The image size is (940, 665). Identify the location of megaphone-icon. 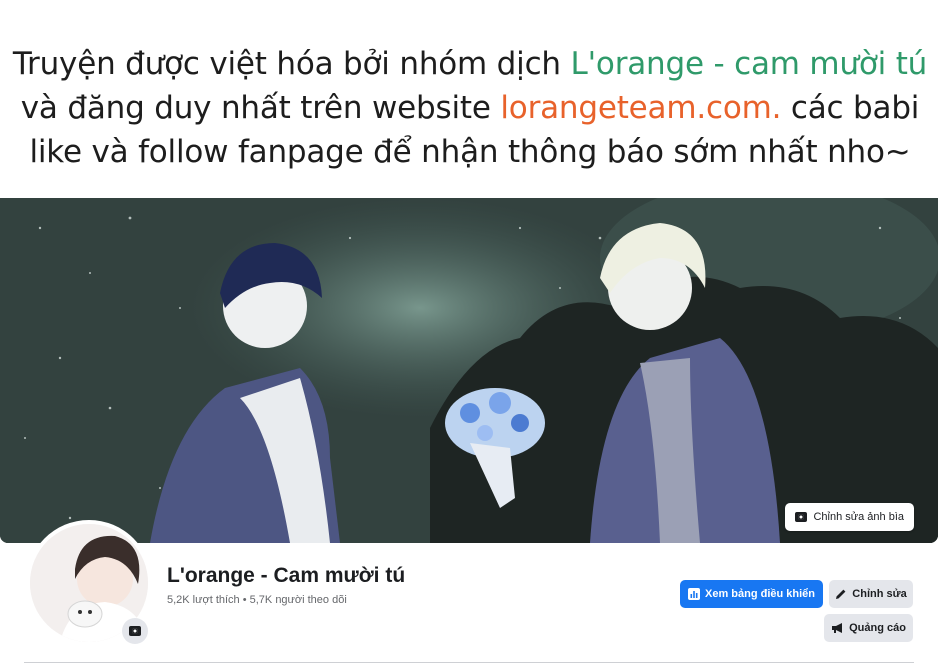
(837, 628).